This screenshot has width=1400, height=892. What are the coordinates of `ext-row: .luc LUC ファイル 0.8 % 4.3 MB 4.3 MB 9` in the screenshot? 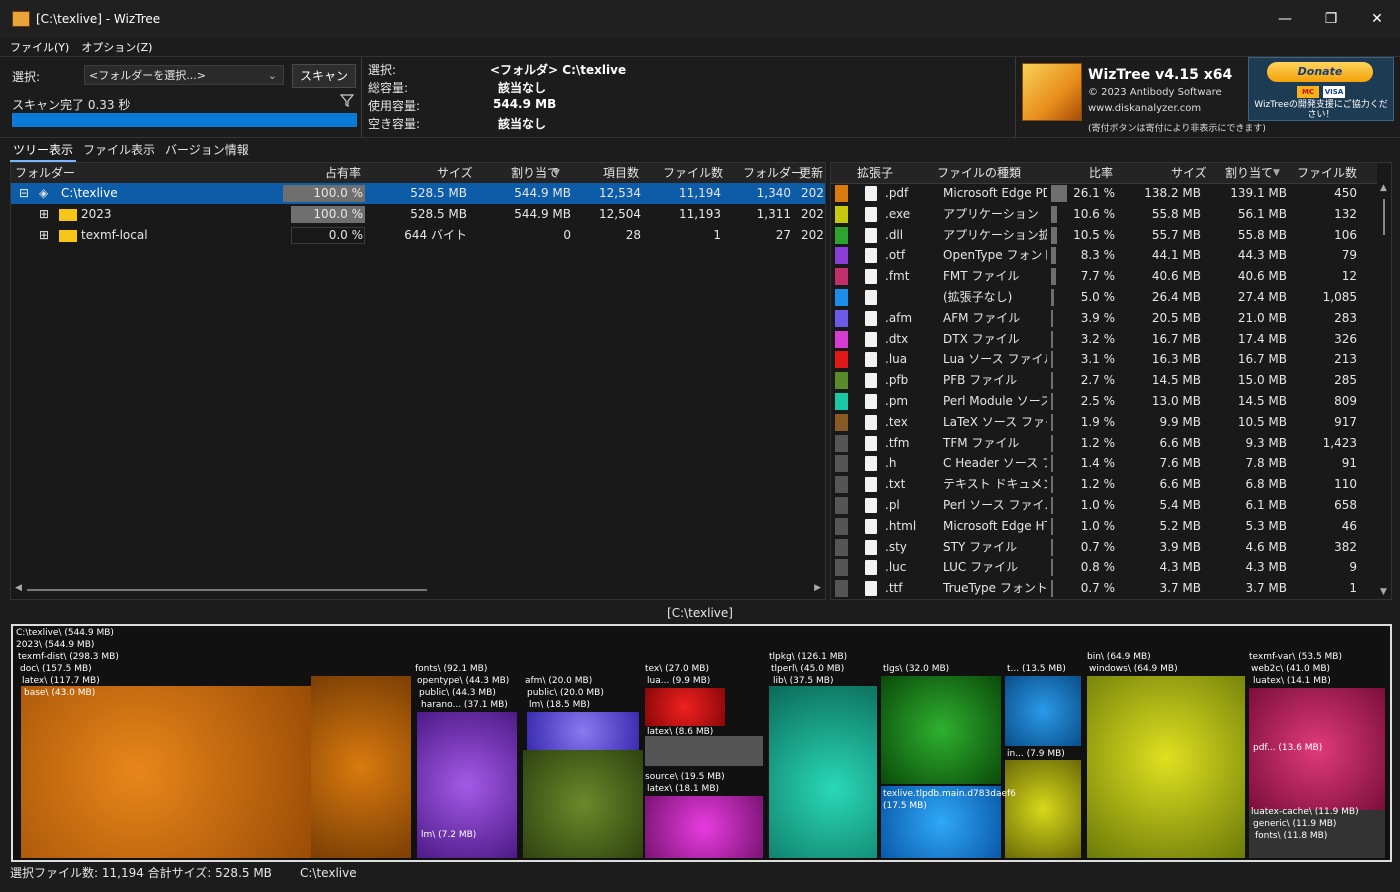 It's located at (1104, 567).